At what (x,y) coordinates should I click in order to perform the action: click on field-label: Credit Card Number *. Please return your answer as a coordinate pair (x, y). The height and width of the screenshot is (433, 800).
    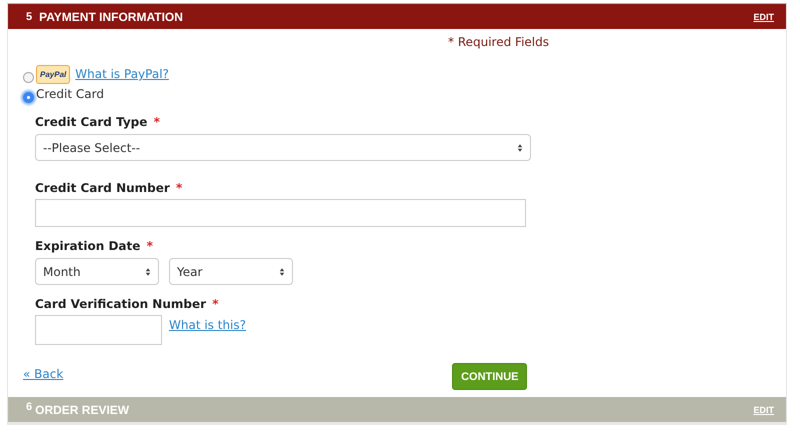
    Looking at the image, I should click on (109, 188).